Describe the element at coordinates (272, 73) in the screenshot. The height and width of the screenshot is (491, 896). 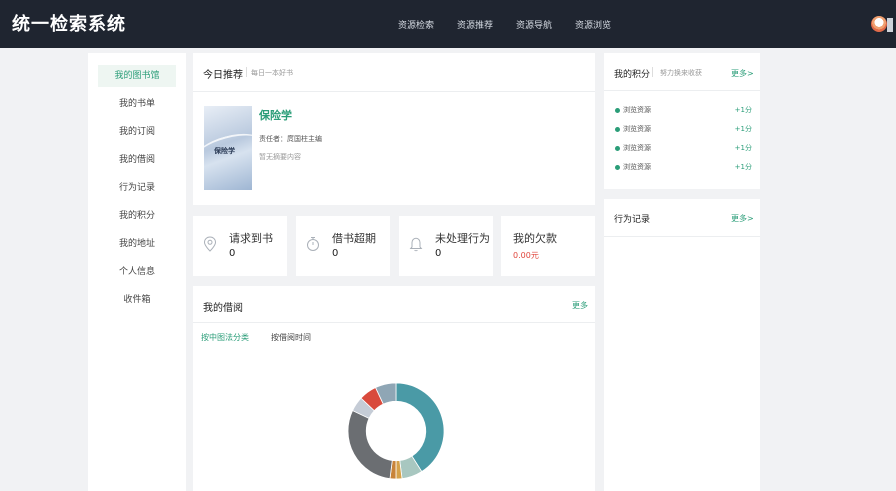
I see `recommend-subtitle: 每日一本好书` at that location.